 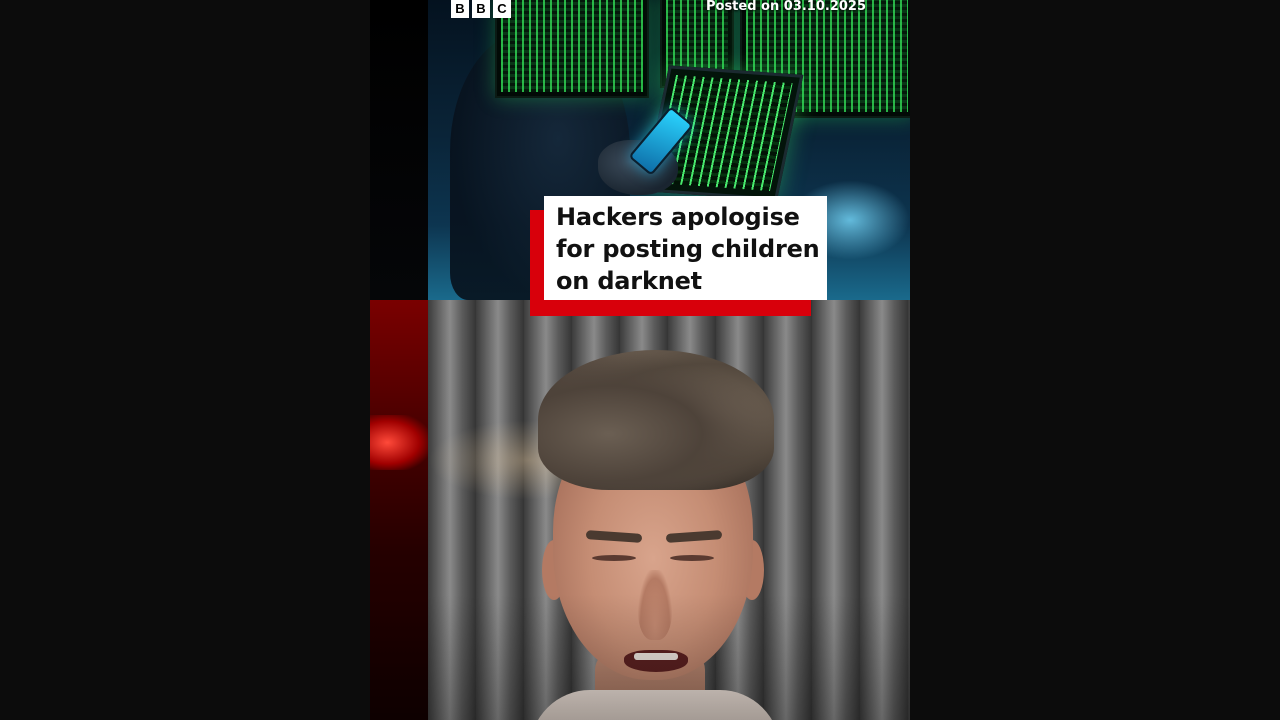 What do you see at coordinates (692, 558) in the screenshot?
I see `presenter-eye-right` at bounding box center [692, 558].